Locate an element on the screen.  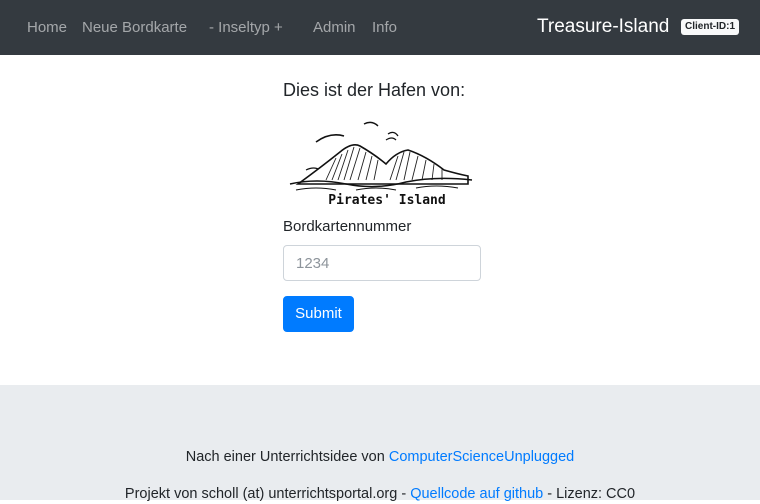
nav-home-link: Home is located at coordinates (47, 28).